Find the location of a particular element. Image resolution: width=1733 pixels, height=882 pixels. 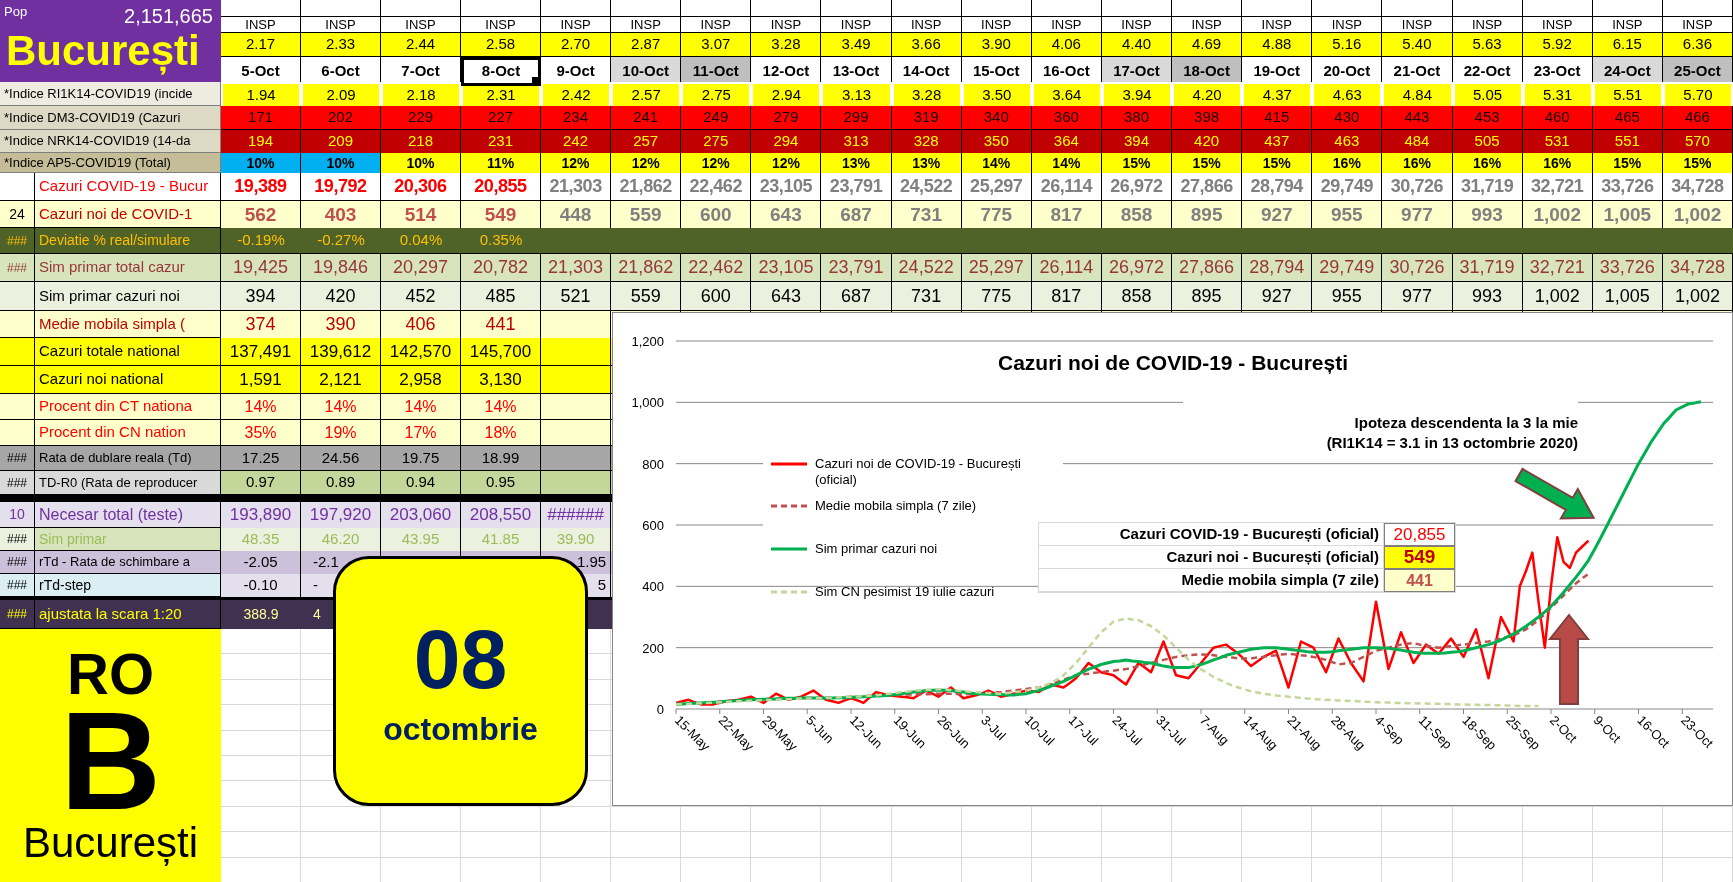

table-cell: 21,862 is located at coordinates (646, 268).